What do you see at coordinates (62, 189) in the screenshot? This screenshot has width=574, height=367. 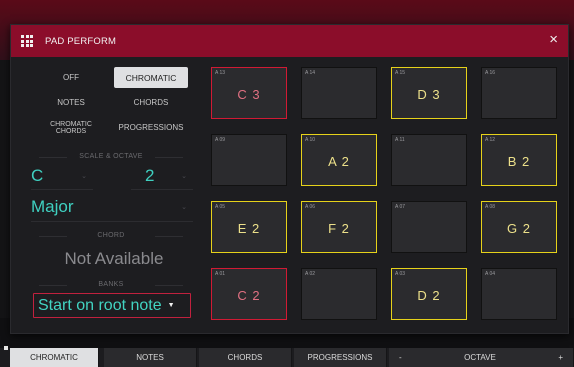 I see `root-underline` at bounding box center [62, 189].